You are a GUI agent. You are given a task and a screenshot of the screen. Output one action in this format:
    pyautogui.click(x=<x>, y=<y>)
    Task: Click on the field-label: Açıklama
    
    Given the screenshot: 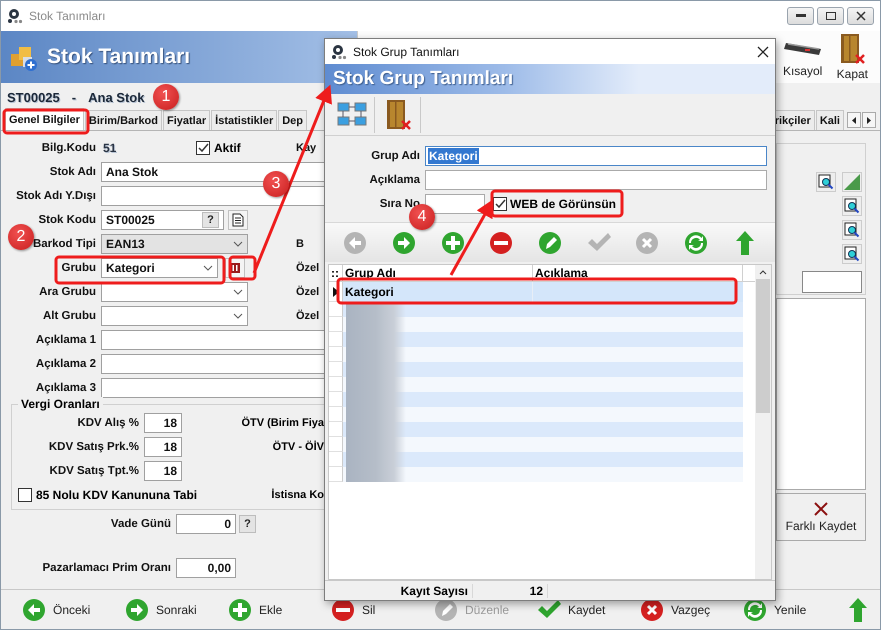 What is the action you would take?
    pyautogui.click(x=394, y=180)
    